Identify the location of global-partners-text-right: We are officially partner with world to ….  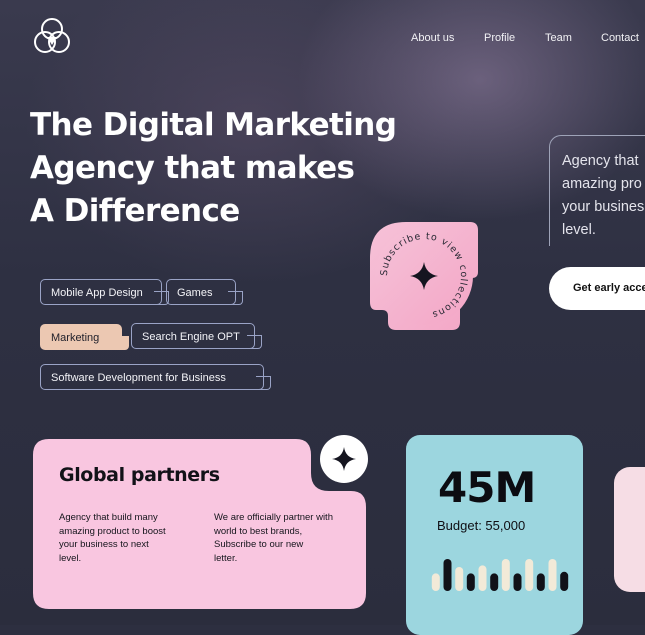
(273, 538).